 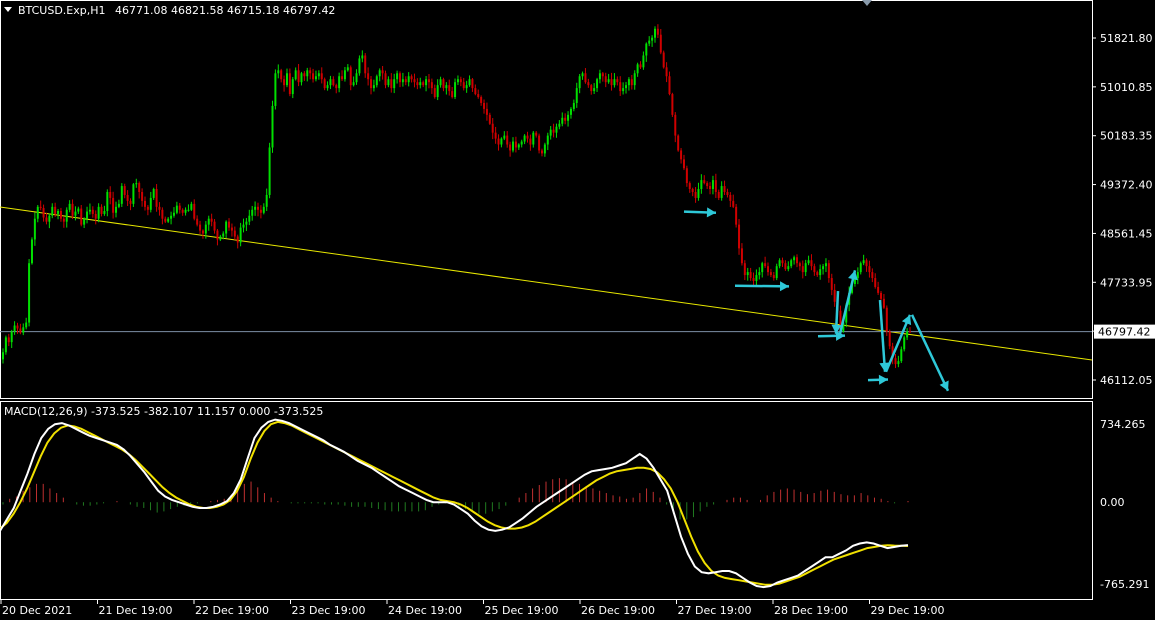 What do you see at coordinates (1126, 282) in the screenshot?
I see `price-tick-label: 47733.95` at bounding box center [1126, 282].